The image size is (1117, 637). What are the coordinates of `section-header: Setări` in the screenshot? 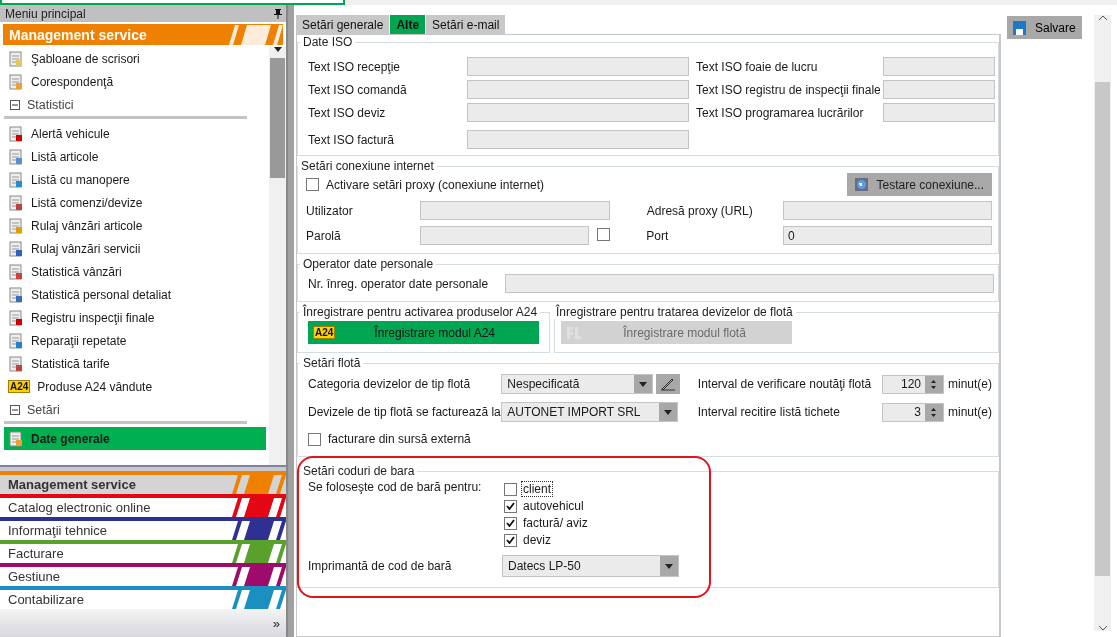 It's located at (125, 411).